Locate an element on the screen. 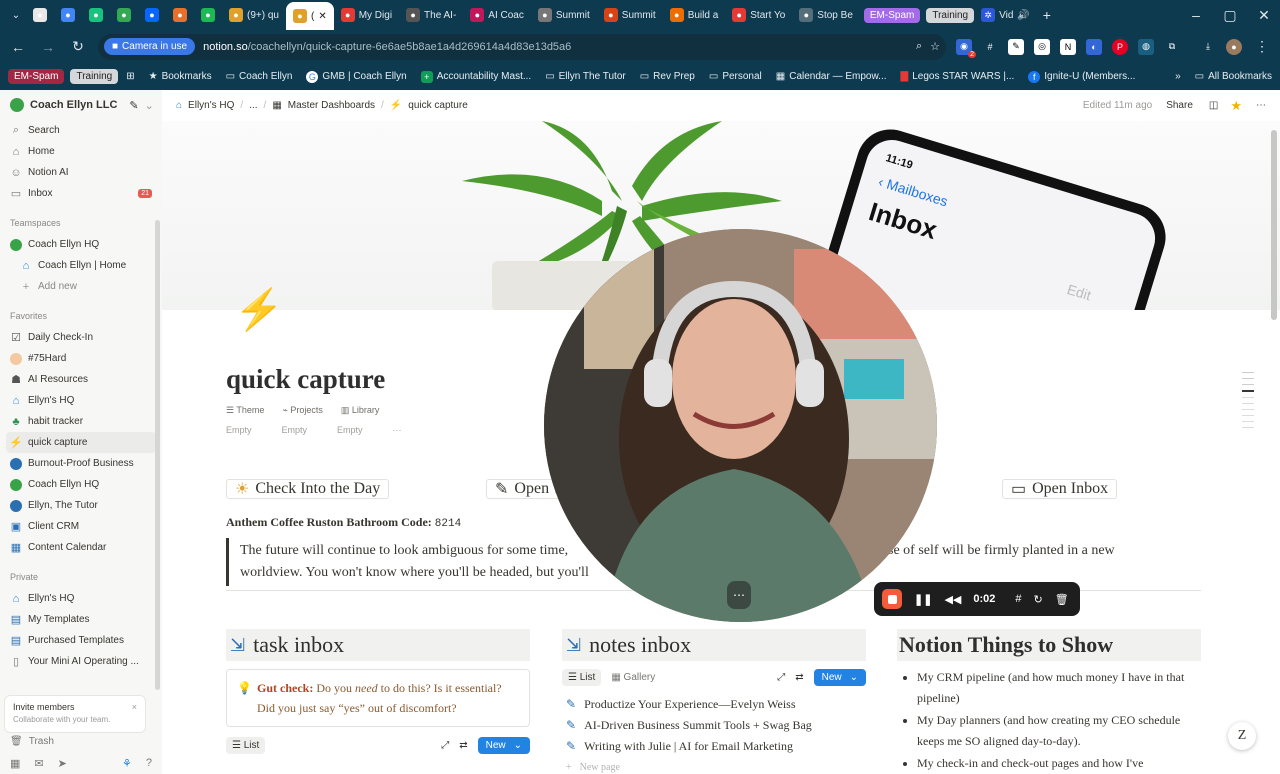 The image size is (1280, 774). close-tab-icon: ✕ is located at coordinates (322, 16).